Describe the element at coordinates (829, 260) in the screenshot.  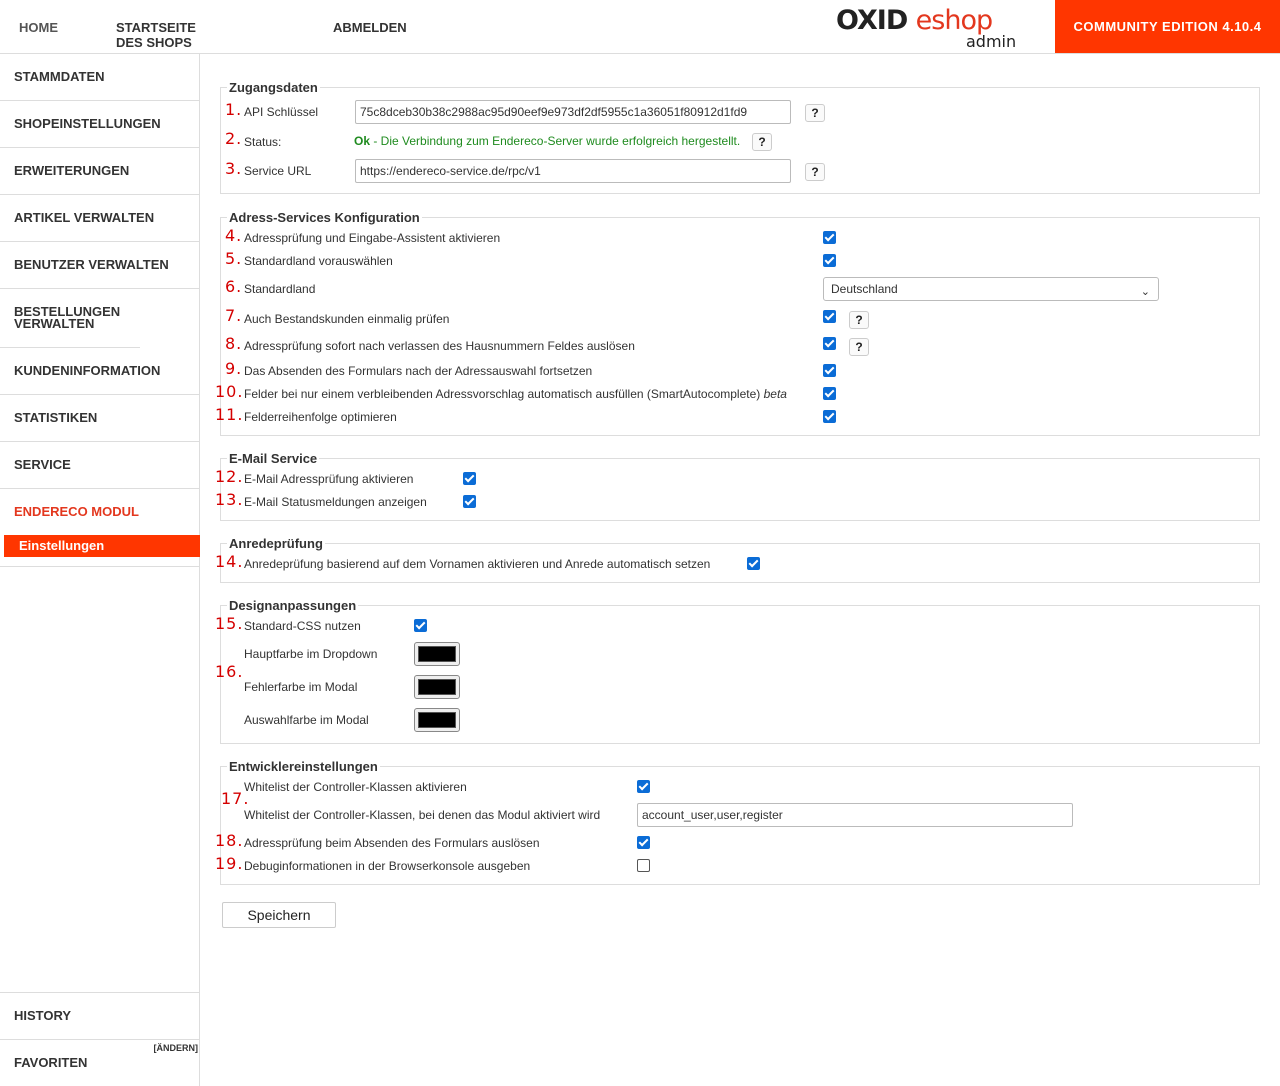
I see `preselect-country-checkbox` at that location.